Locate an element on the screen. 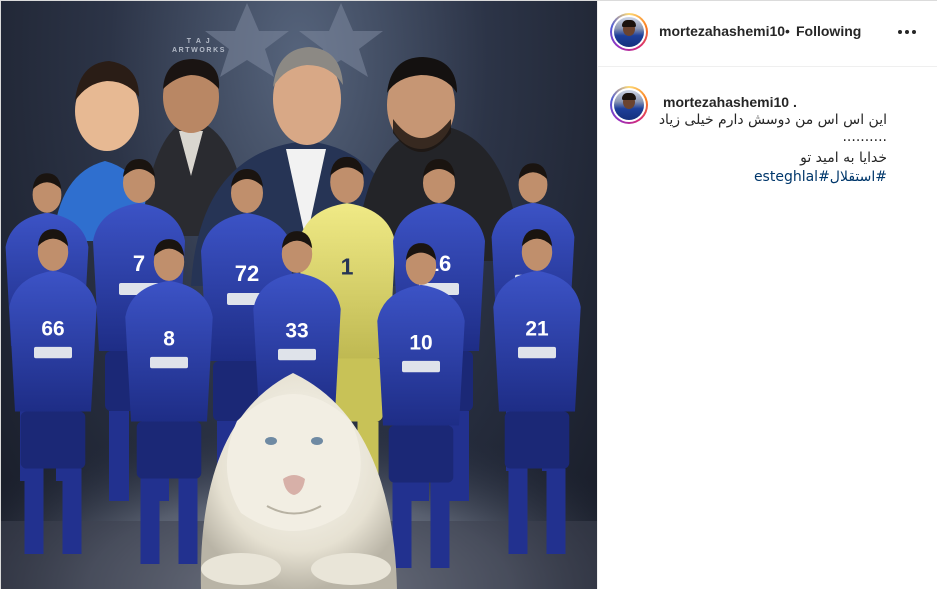  jersey-number: 21 is located at coordinates (537, 329).